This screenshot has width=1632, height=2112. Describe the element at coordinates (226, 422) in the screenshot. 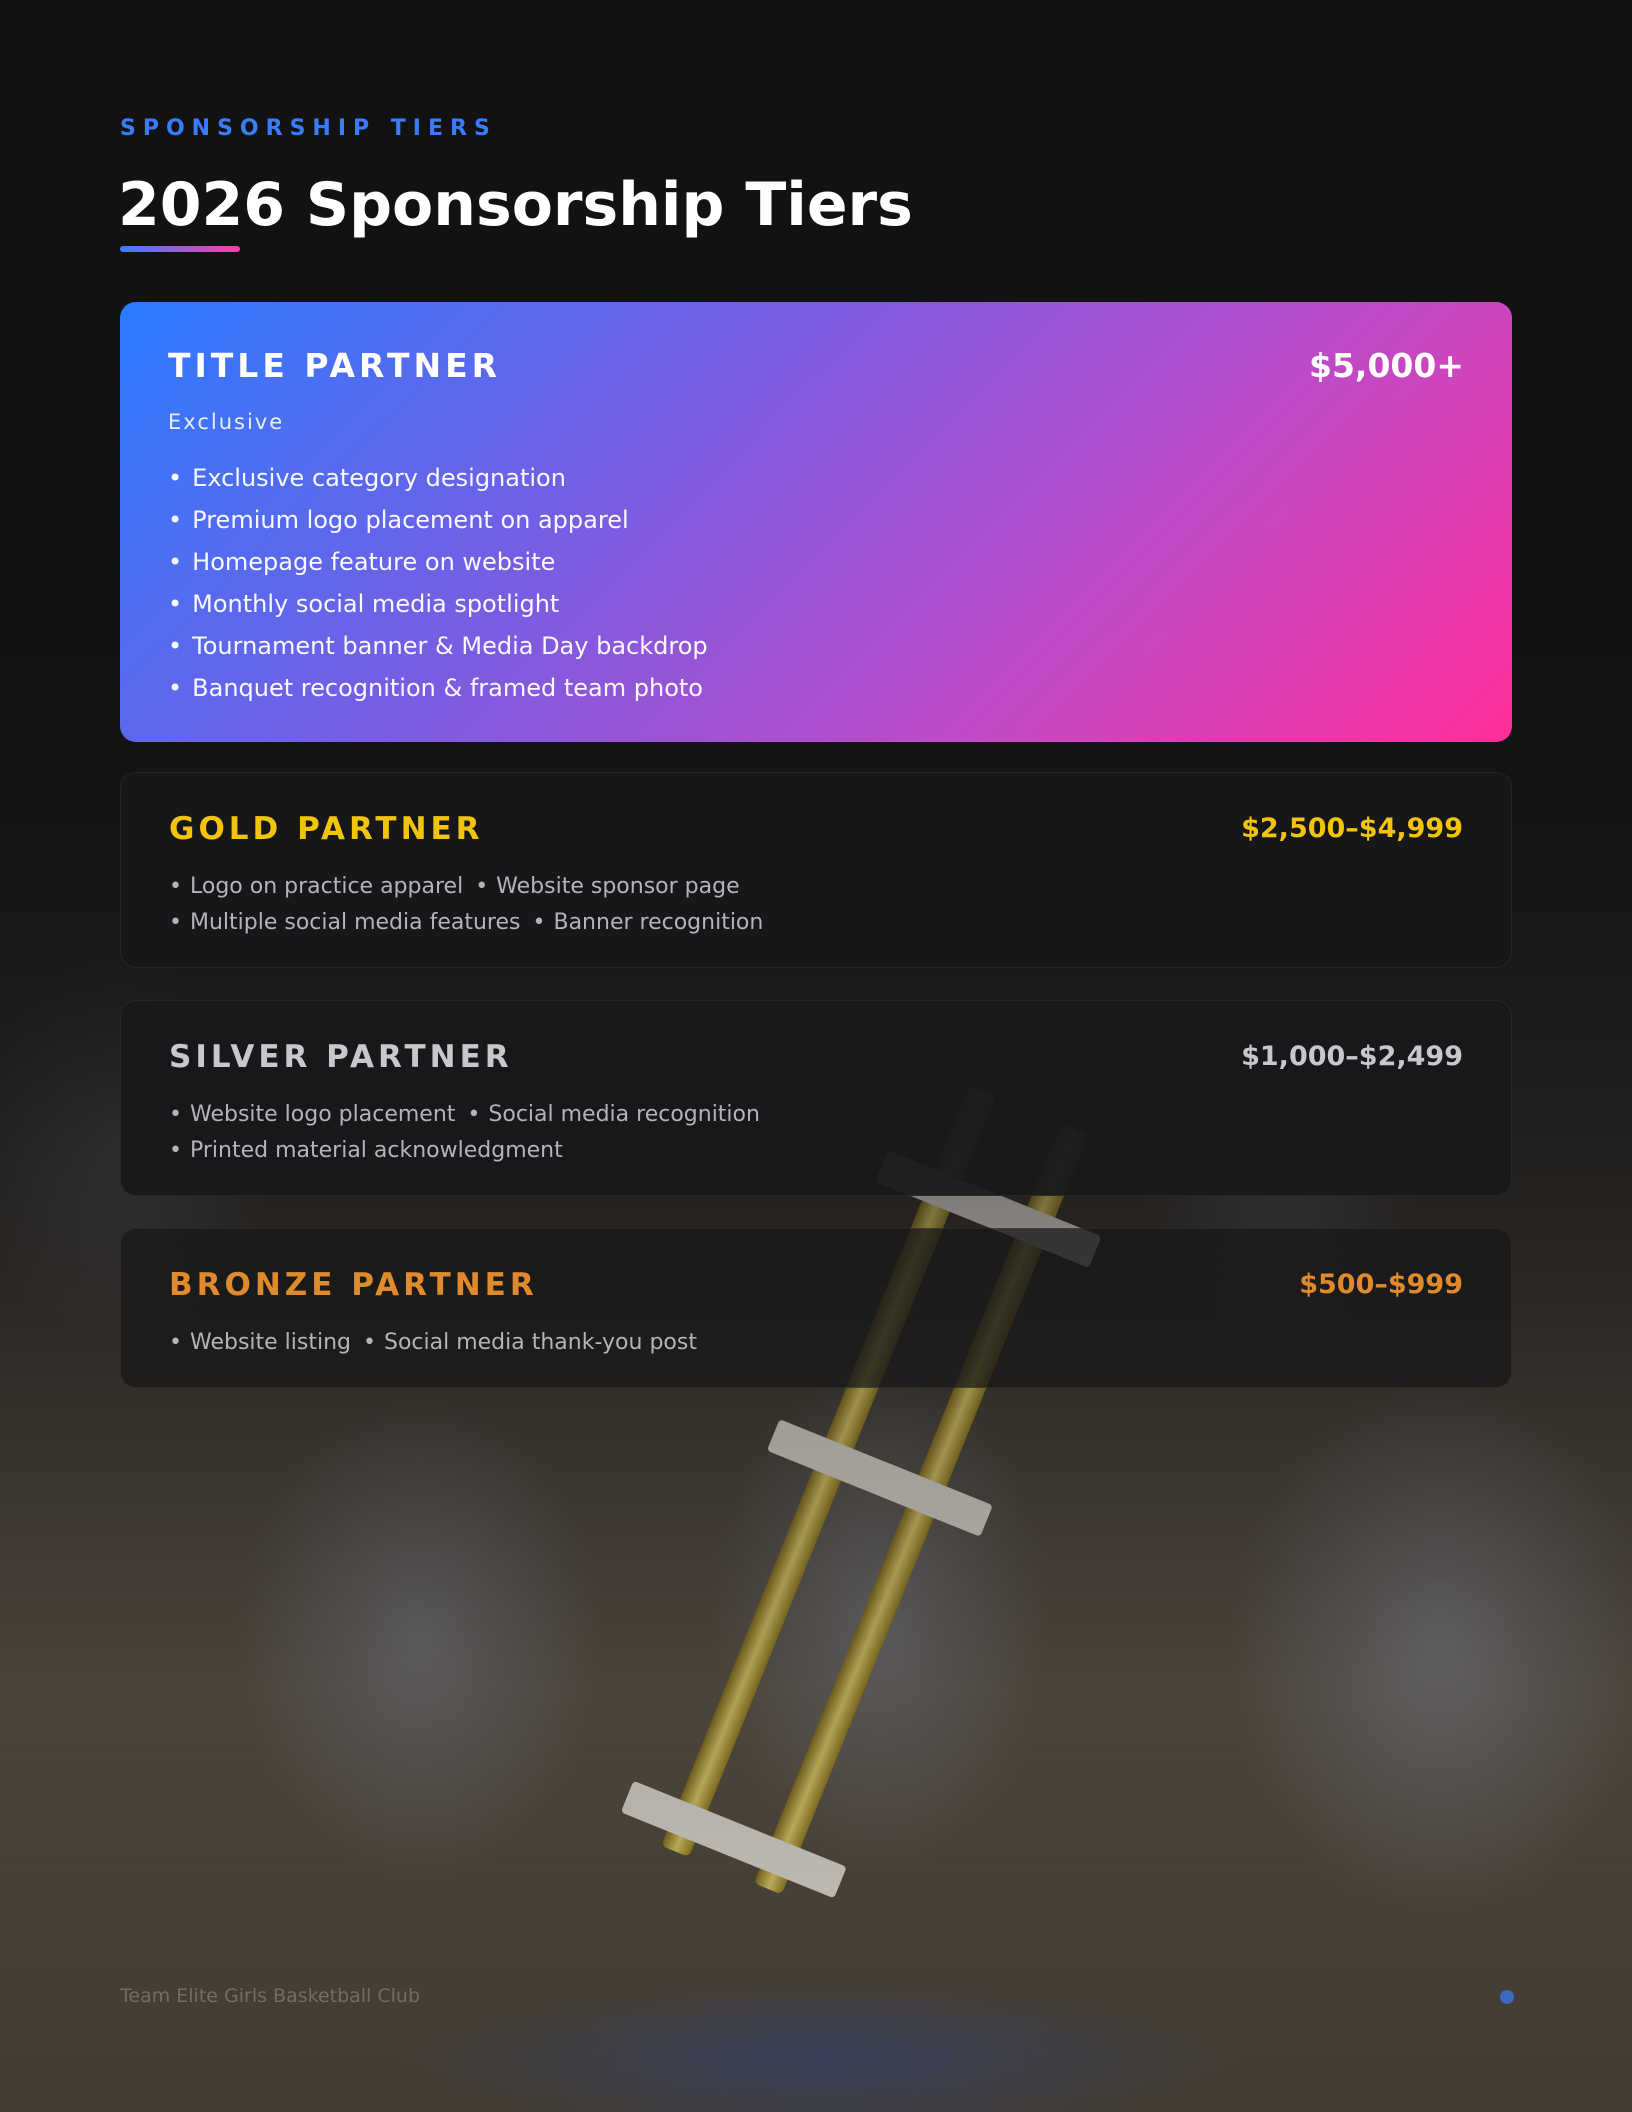

I see `tier-subtitle: Exclusive` at that location.